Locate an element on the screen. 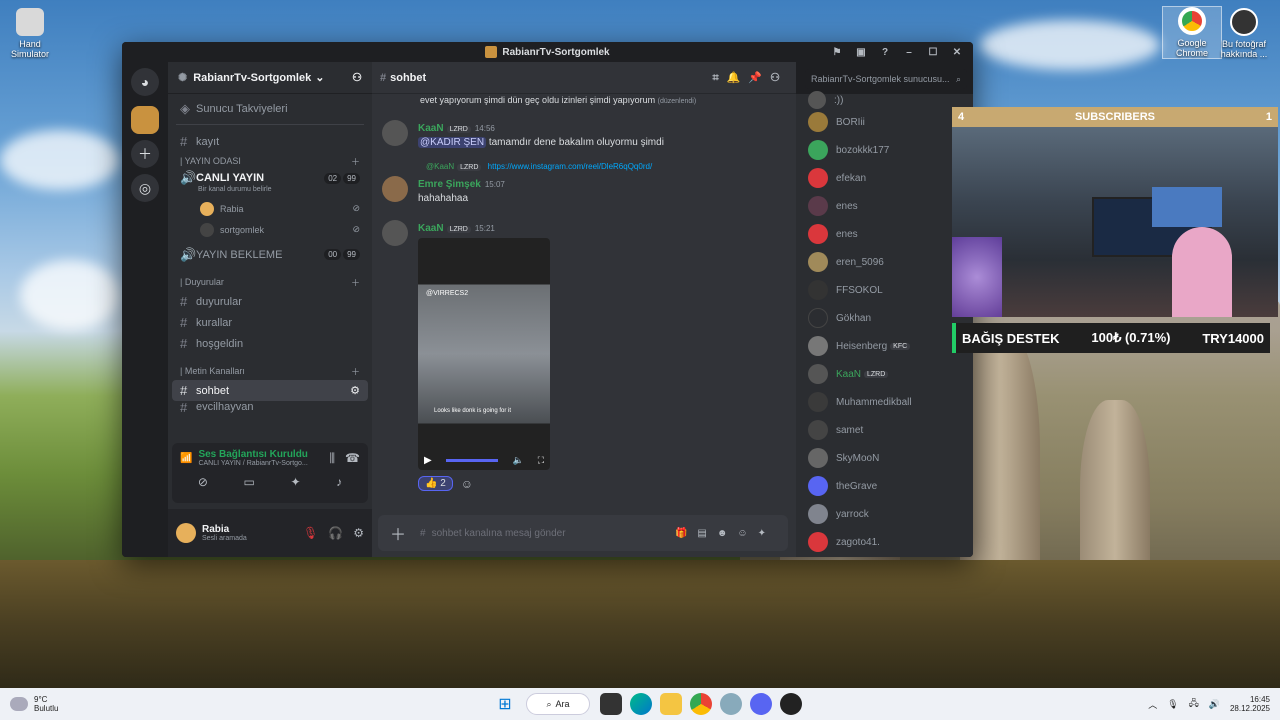 This screenshot has width=1280, height=720. member-item: bozokkk177 is located at coordinates (884, 150).